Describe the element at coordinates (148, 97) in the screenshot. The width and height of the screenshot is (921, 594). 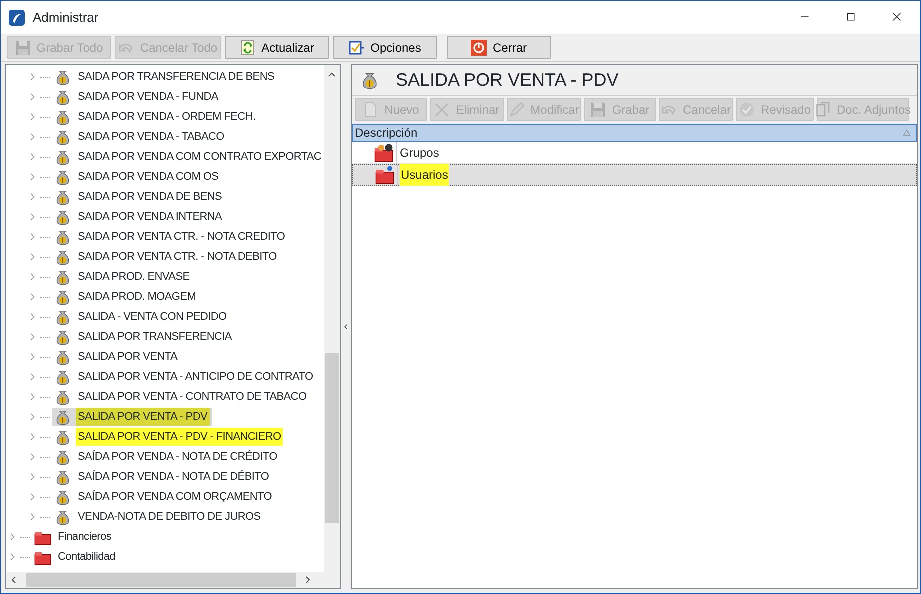
I see `tree-item: SAIDA POR VENDA - FUNDA` at that location.